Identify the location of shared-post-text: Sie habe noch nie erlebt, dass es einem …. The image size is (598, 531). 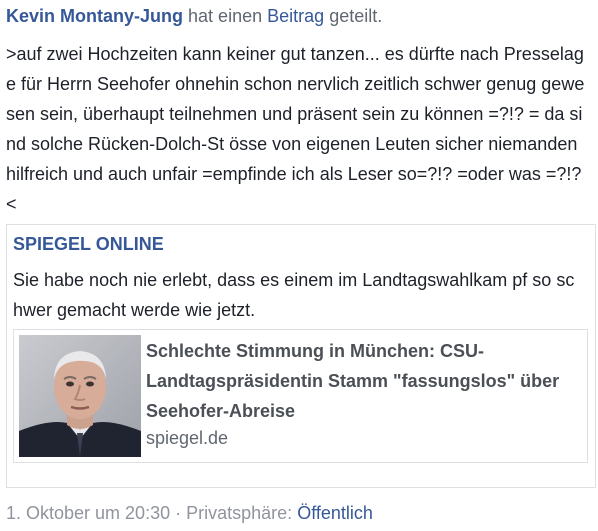
(294, 295).